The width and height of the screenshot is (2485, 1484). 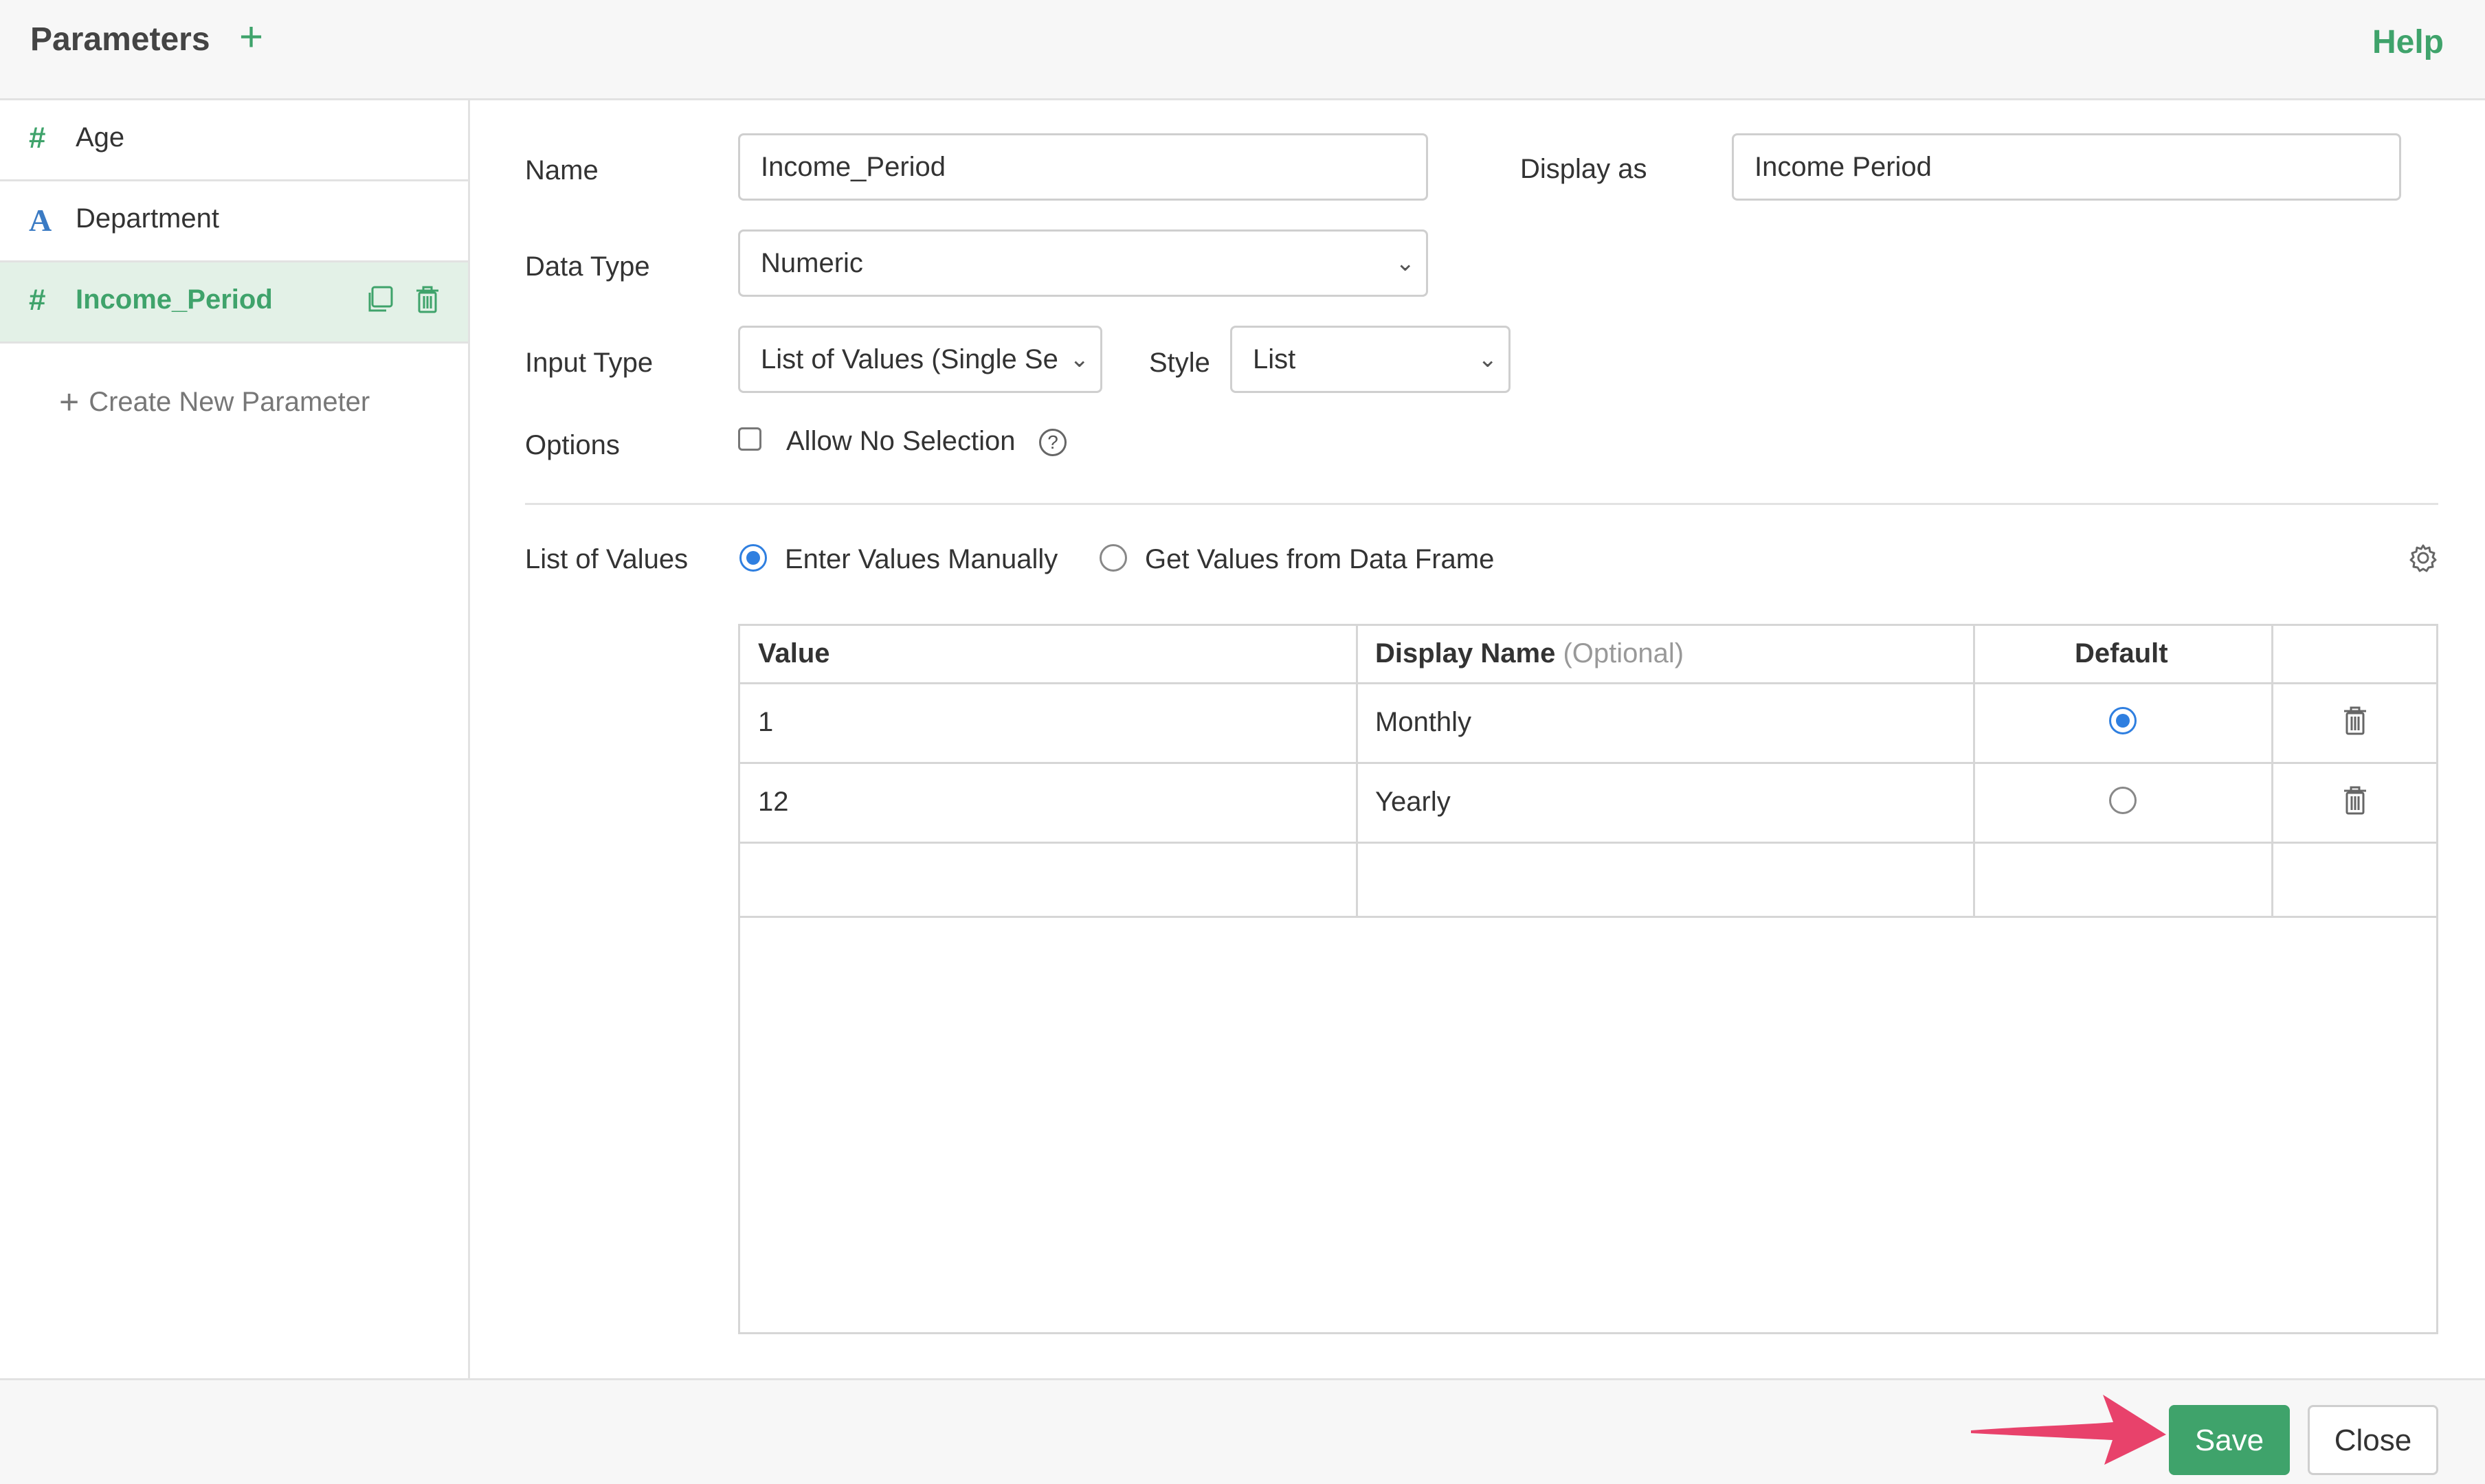 What do you see at coordinates (910, 359) in the screenshot?
I see `input-type-value: List of Values (Single Se` at bounding box center [910, 359].